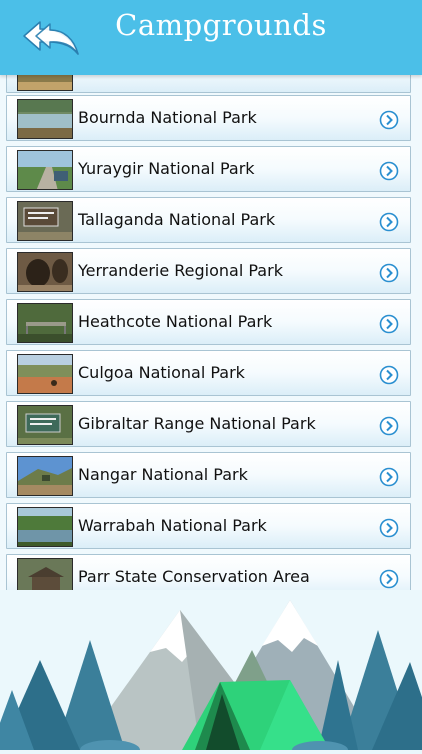  I want to click on cave-thumbnail, so click(45, 272).